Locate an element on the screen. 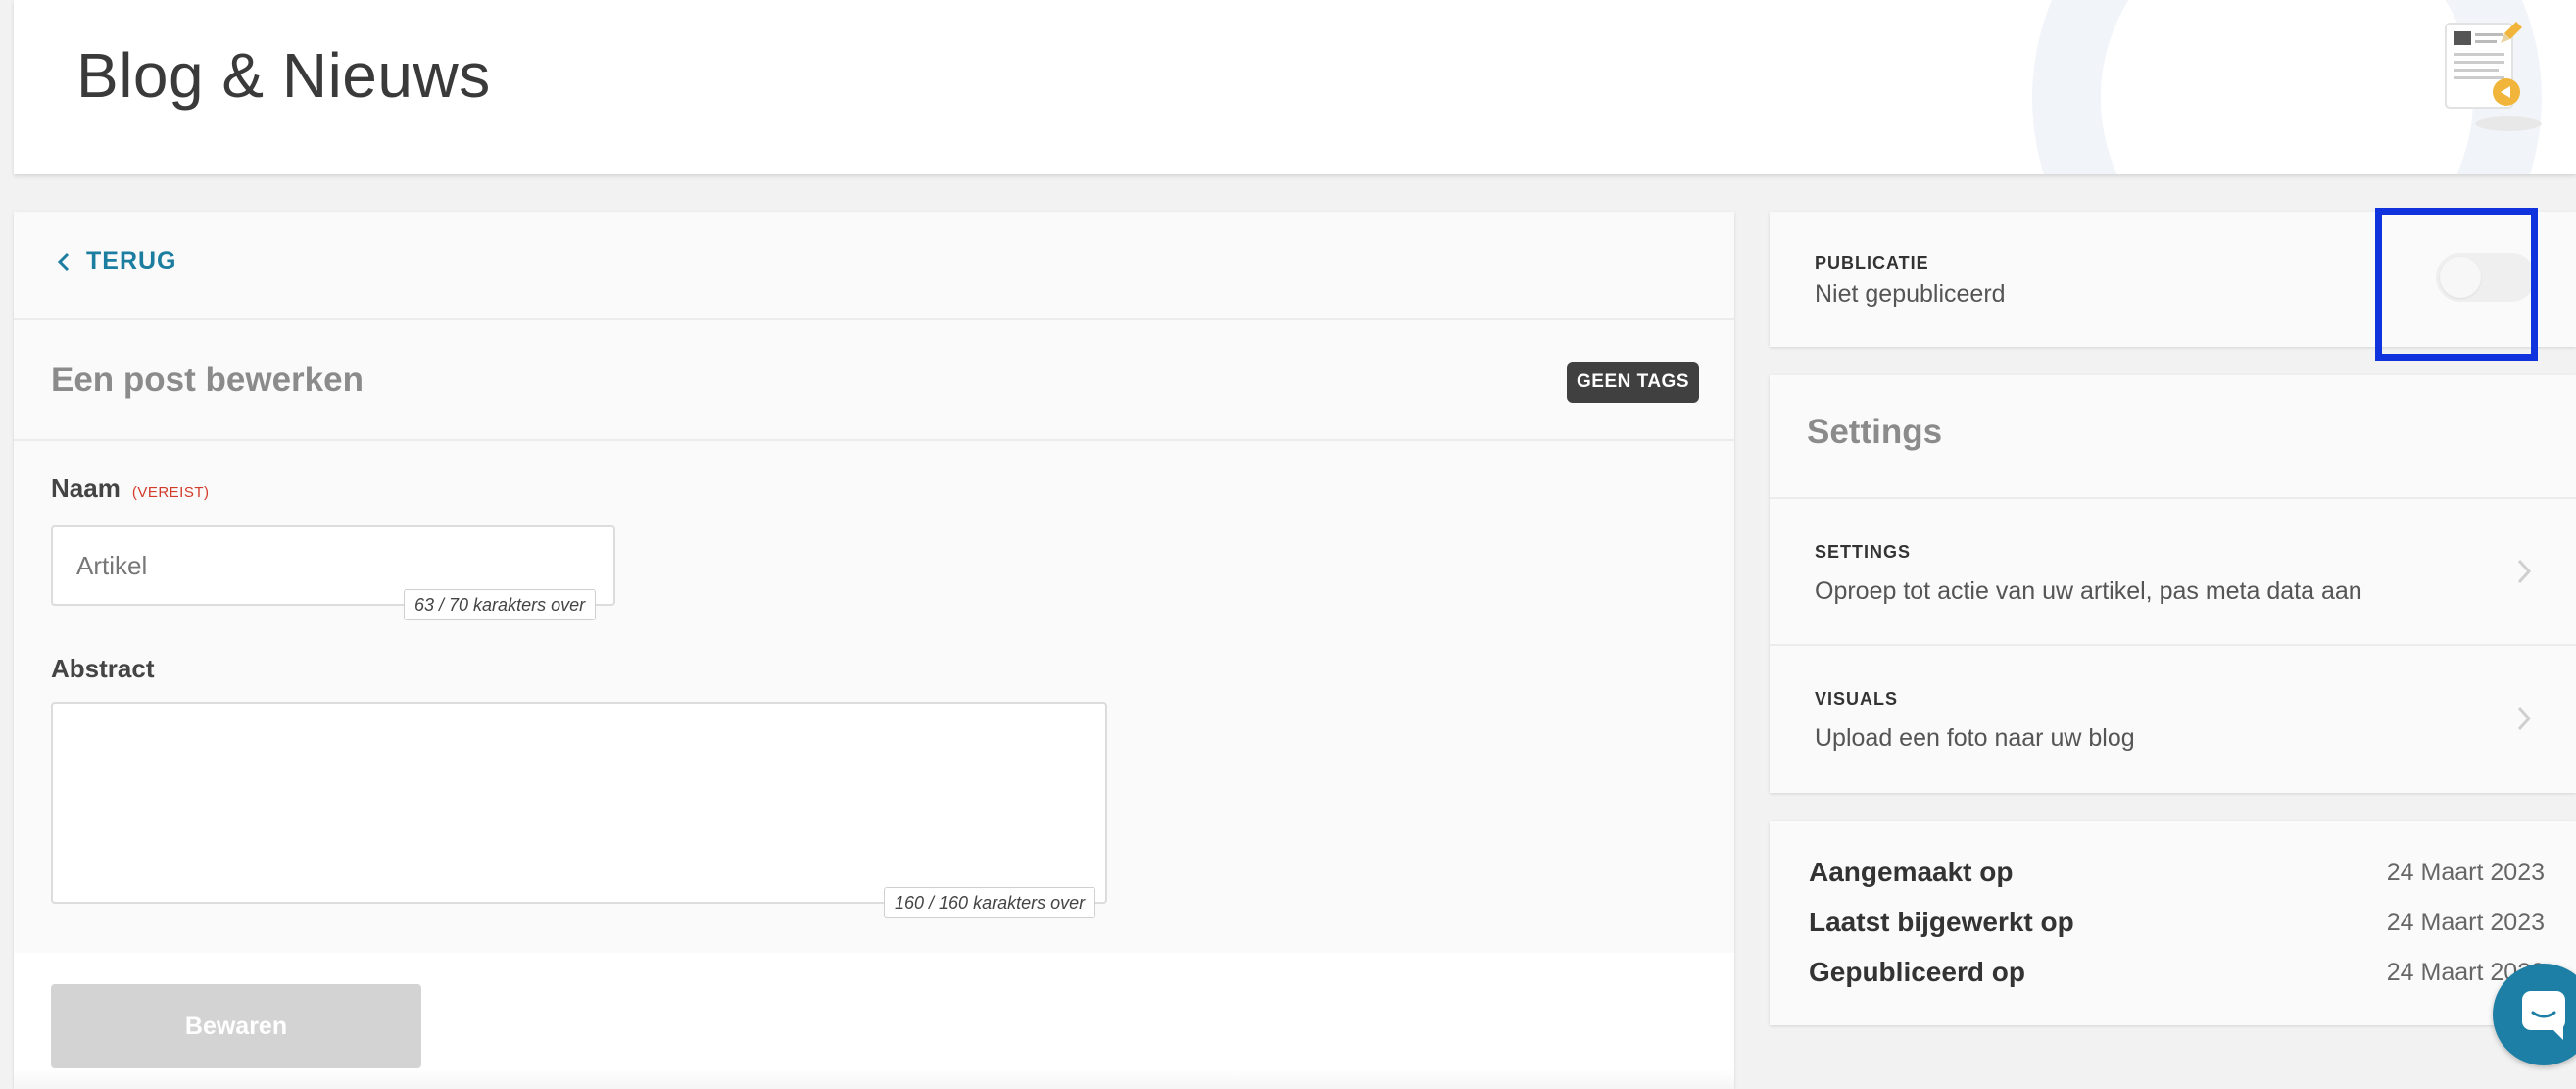  name-char-counter: 63 / 70 karakters over is located at coordinates (500, 604).